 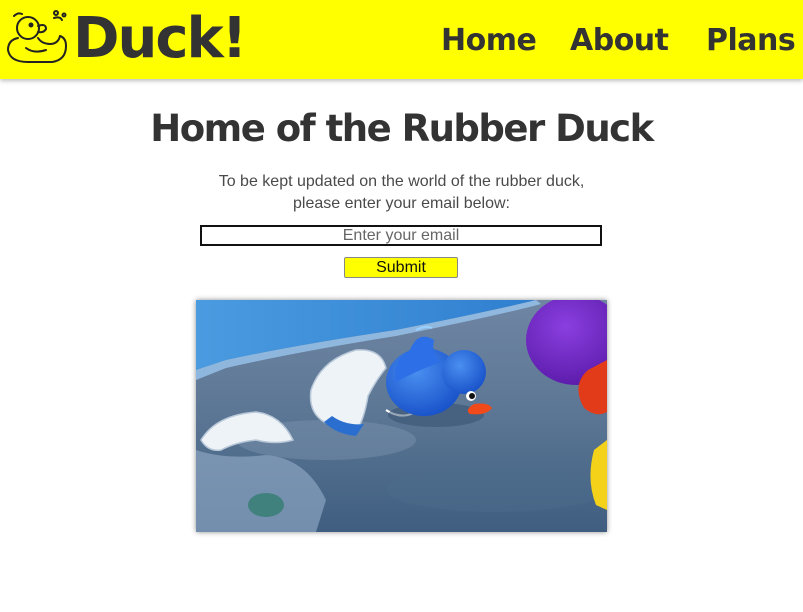 What do you see at coordinates (160, 39) in the screenshot?
I see `brand-logo-text: Duck!` at bounding box center [160, 39].